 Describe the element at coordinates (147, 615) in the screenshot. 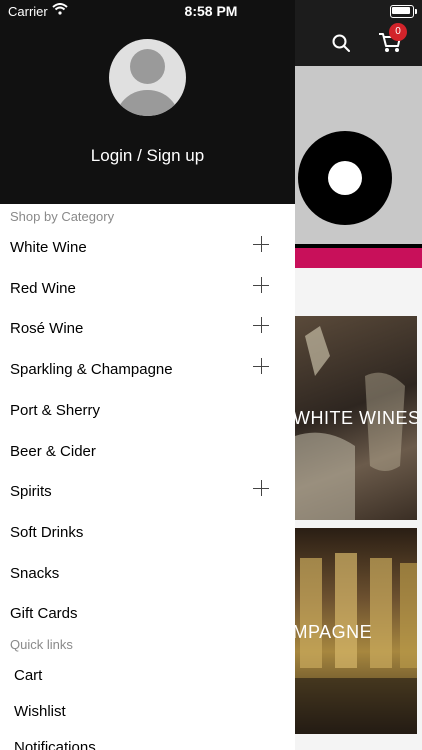

I see `category-item-gift-cards: Gift Cards` at that location.